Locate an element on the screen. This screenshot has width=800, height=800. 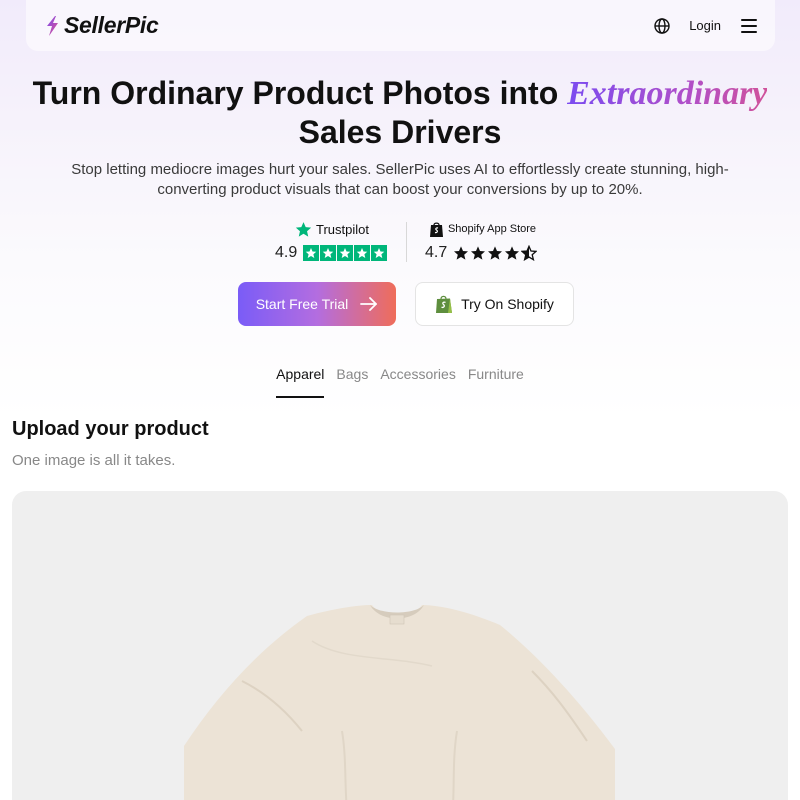
shopify-brand: Shopify App Store is located at coordinates (482, 229).